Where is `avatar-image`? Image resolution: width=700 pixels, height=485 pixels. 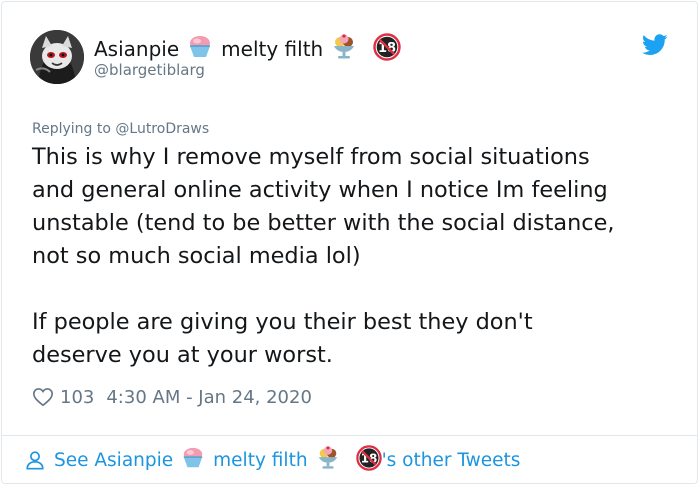 avatar-image is located at coordinates (57, 57).